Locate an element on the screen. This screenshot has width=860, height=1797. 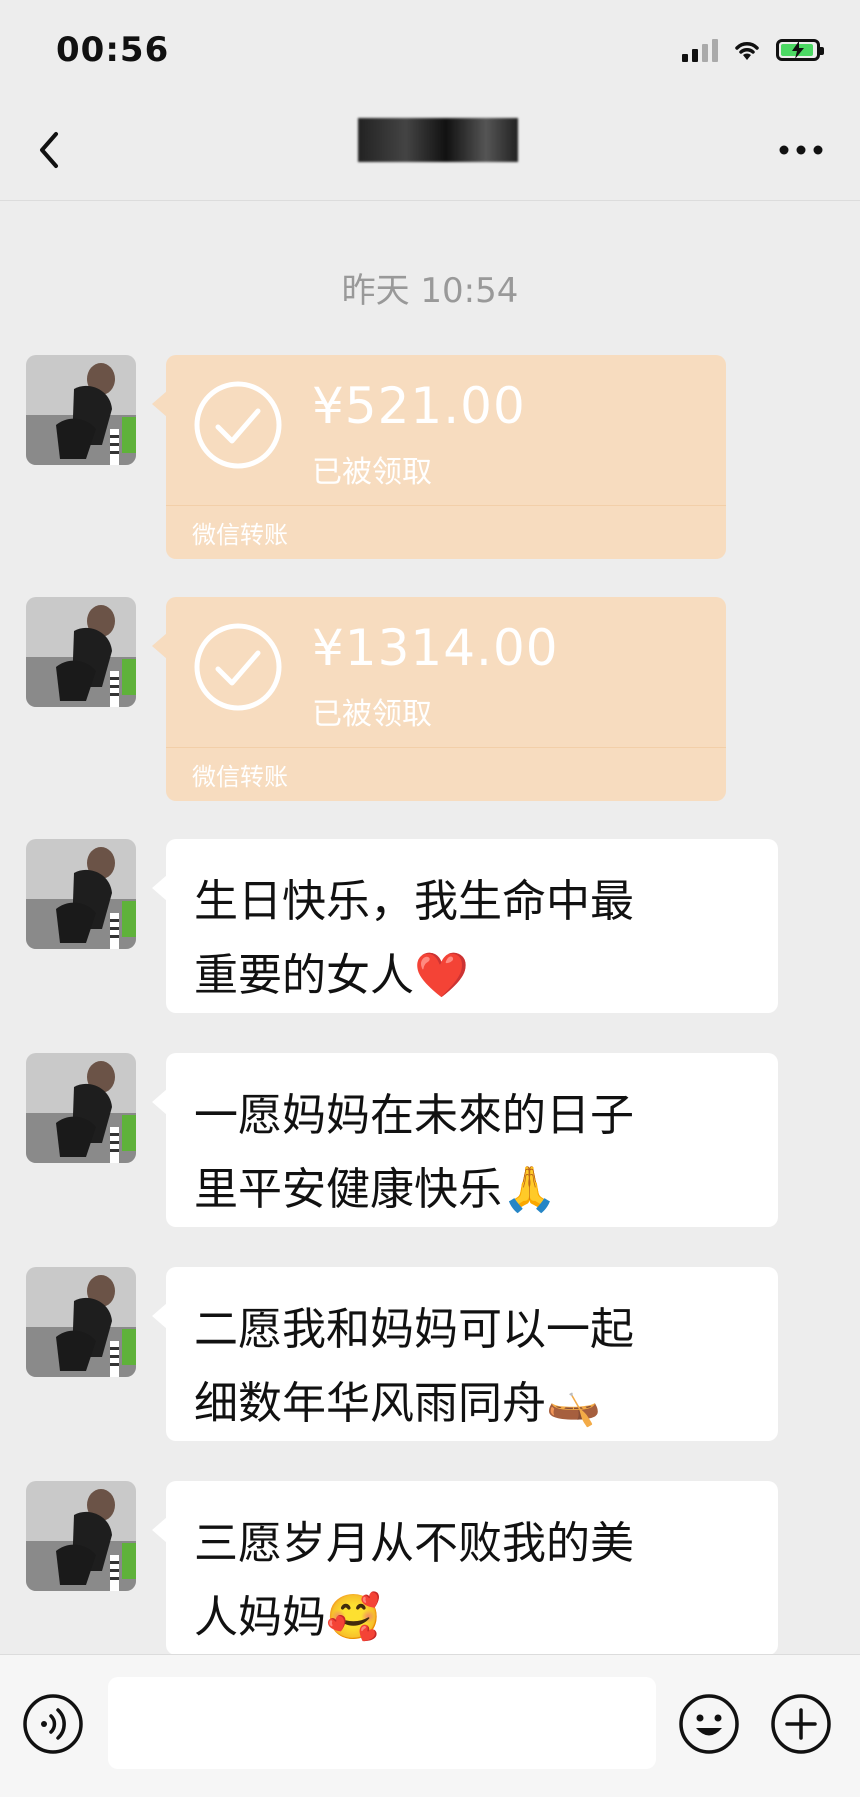
voice-button is located at coordinates (53, 1724).